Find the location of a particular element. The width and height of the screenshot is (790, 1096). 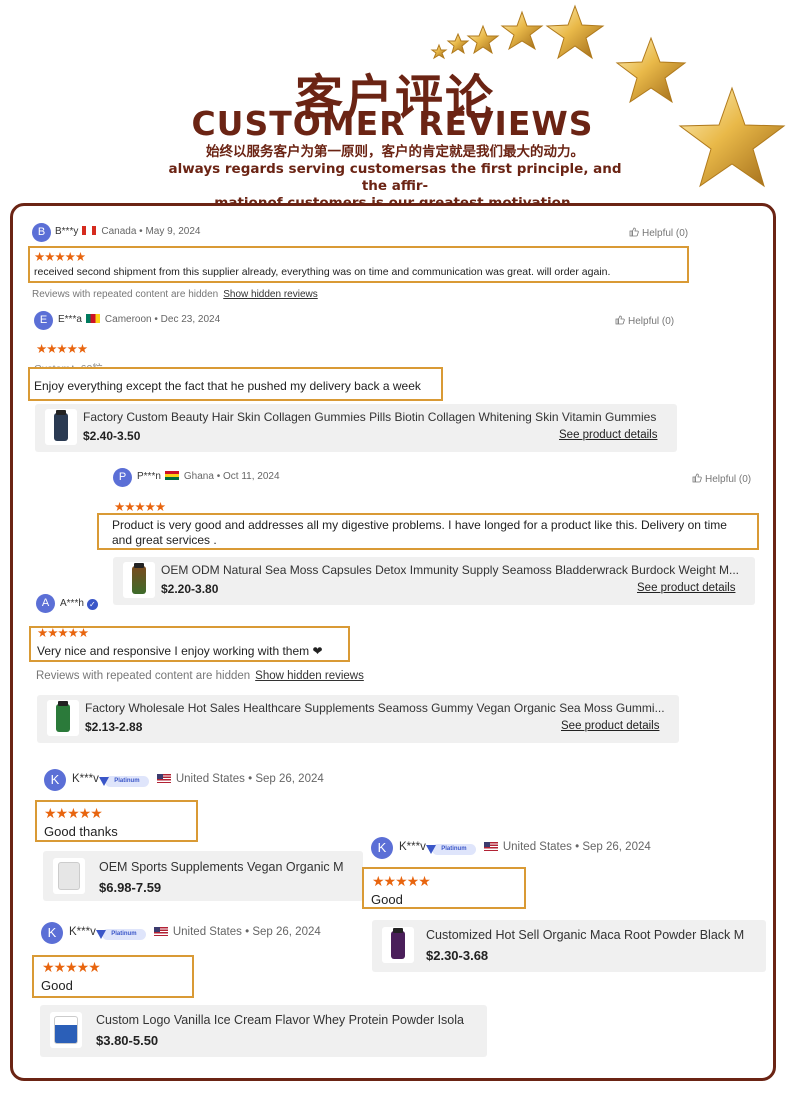

sea-moss-bottle-icon is located at coordinates (139, 580).